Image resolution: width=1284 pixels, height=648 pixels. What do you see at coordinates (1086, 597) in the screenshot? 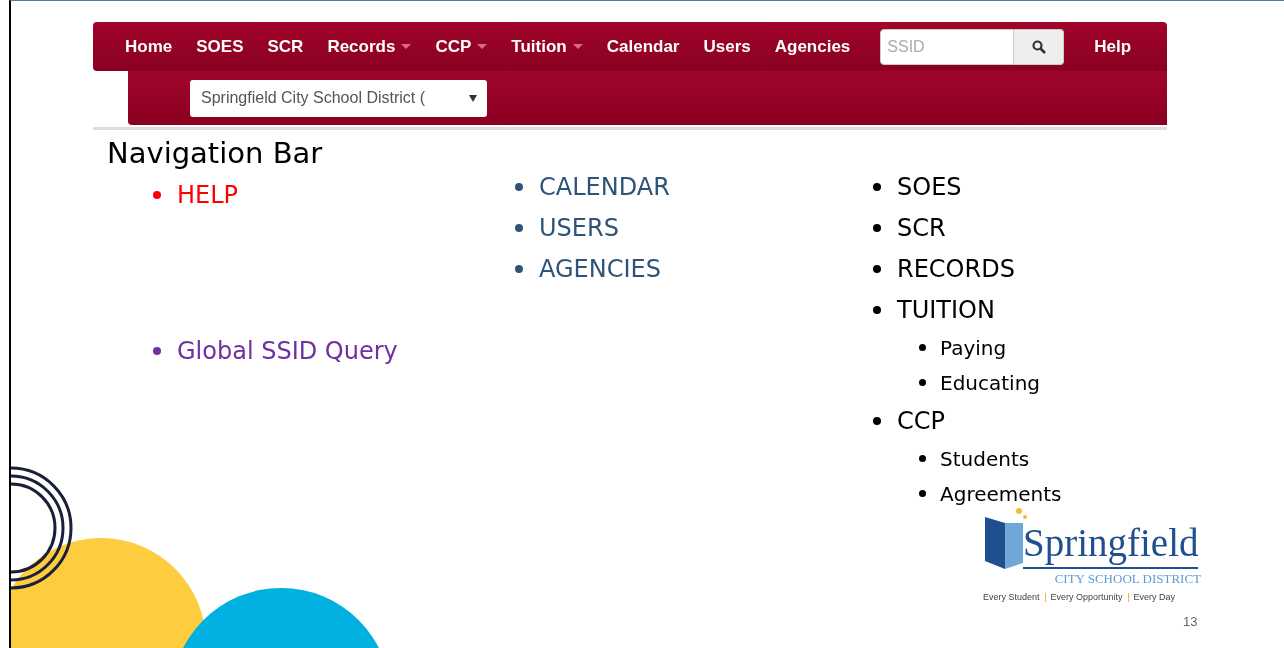
I see `motto-text: Every Opportunity` at bounding box center [1086, 597].